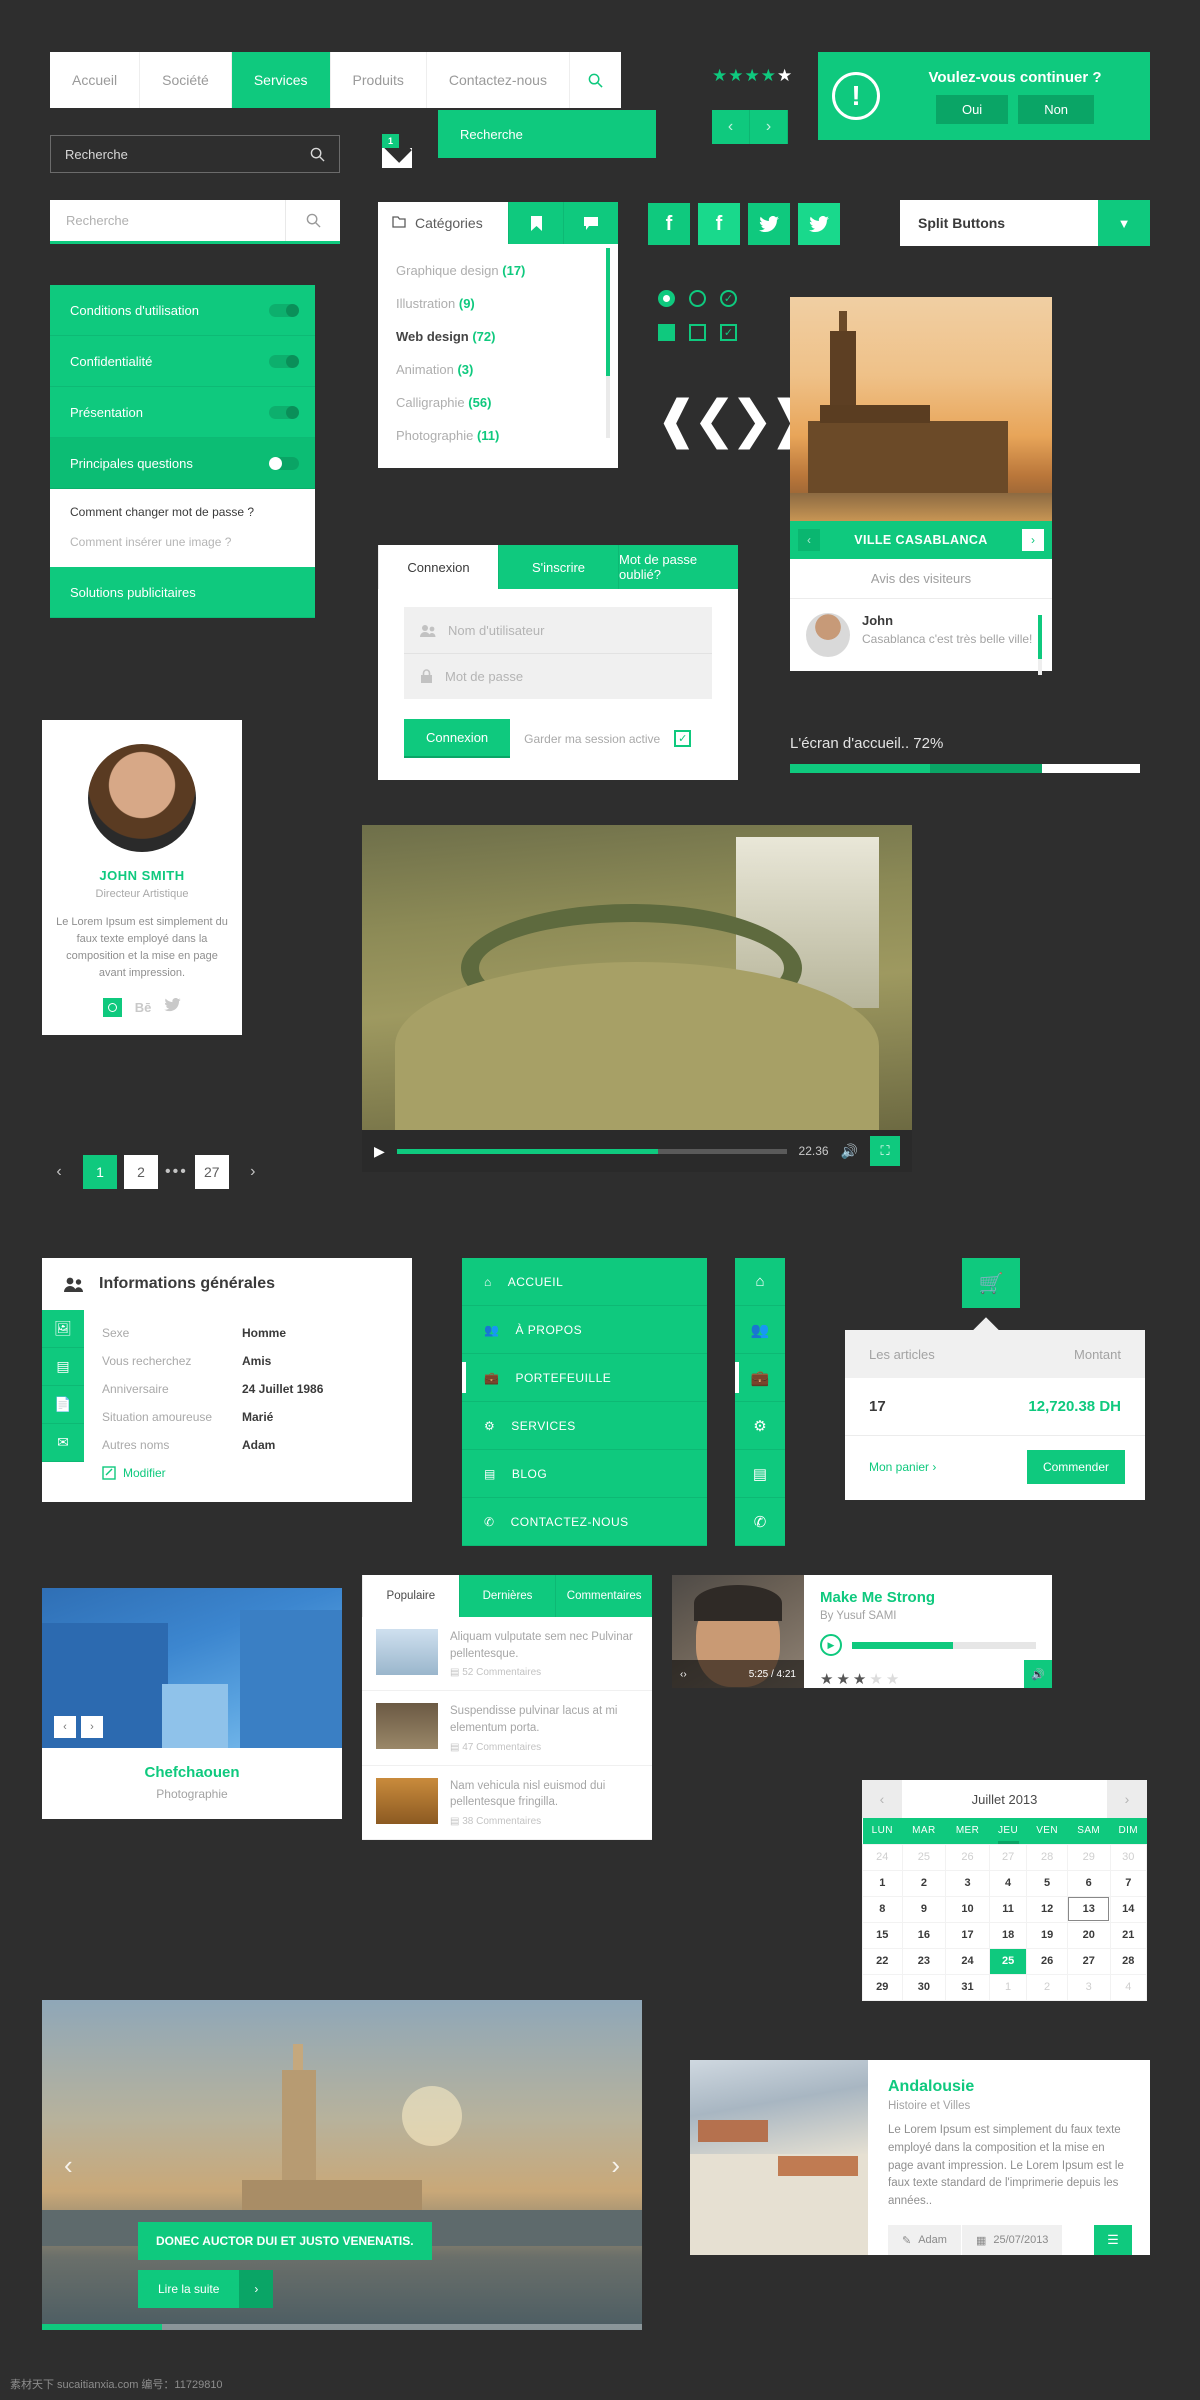 This screenshot has height=2400, width=1200. Describe the element at coordinates (831, 1645) in the screenshot. I see `play-button: ▶` at that location.